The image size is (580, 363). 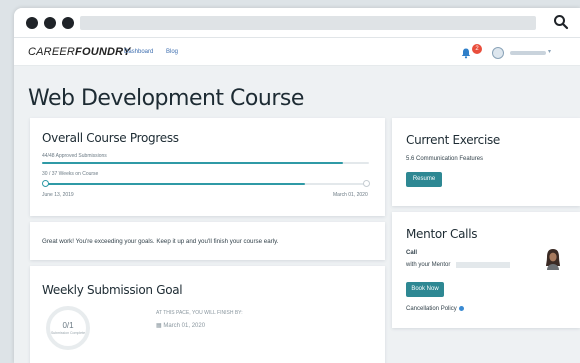 What do you see at coordinates (461, 308) in the screenshot?
I see `info-icon` at bounding box center [461, 308].